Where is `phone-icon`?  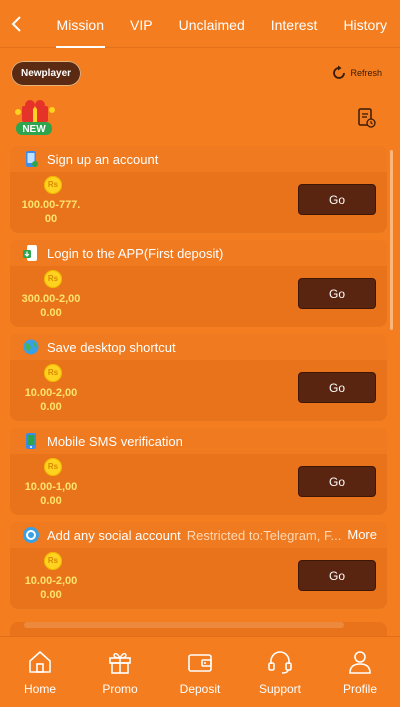
phone-icon is located at coordinates (32, 159).